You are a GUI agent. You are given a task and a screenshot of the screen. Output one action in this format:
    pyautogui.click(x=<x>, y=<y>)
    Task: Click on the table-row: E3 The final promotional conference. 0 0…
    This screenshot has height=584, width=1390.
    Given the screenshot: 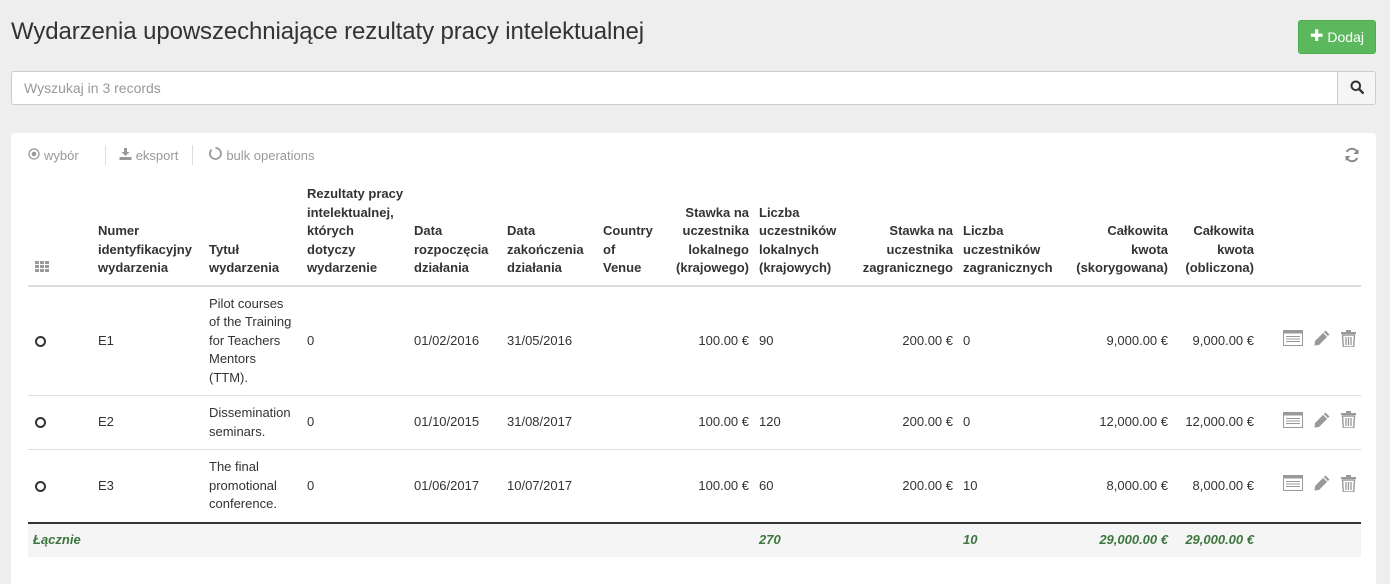 What is the action you would take?
    pyautogui.click(x=694, y=486)
    